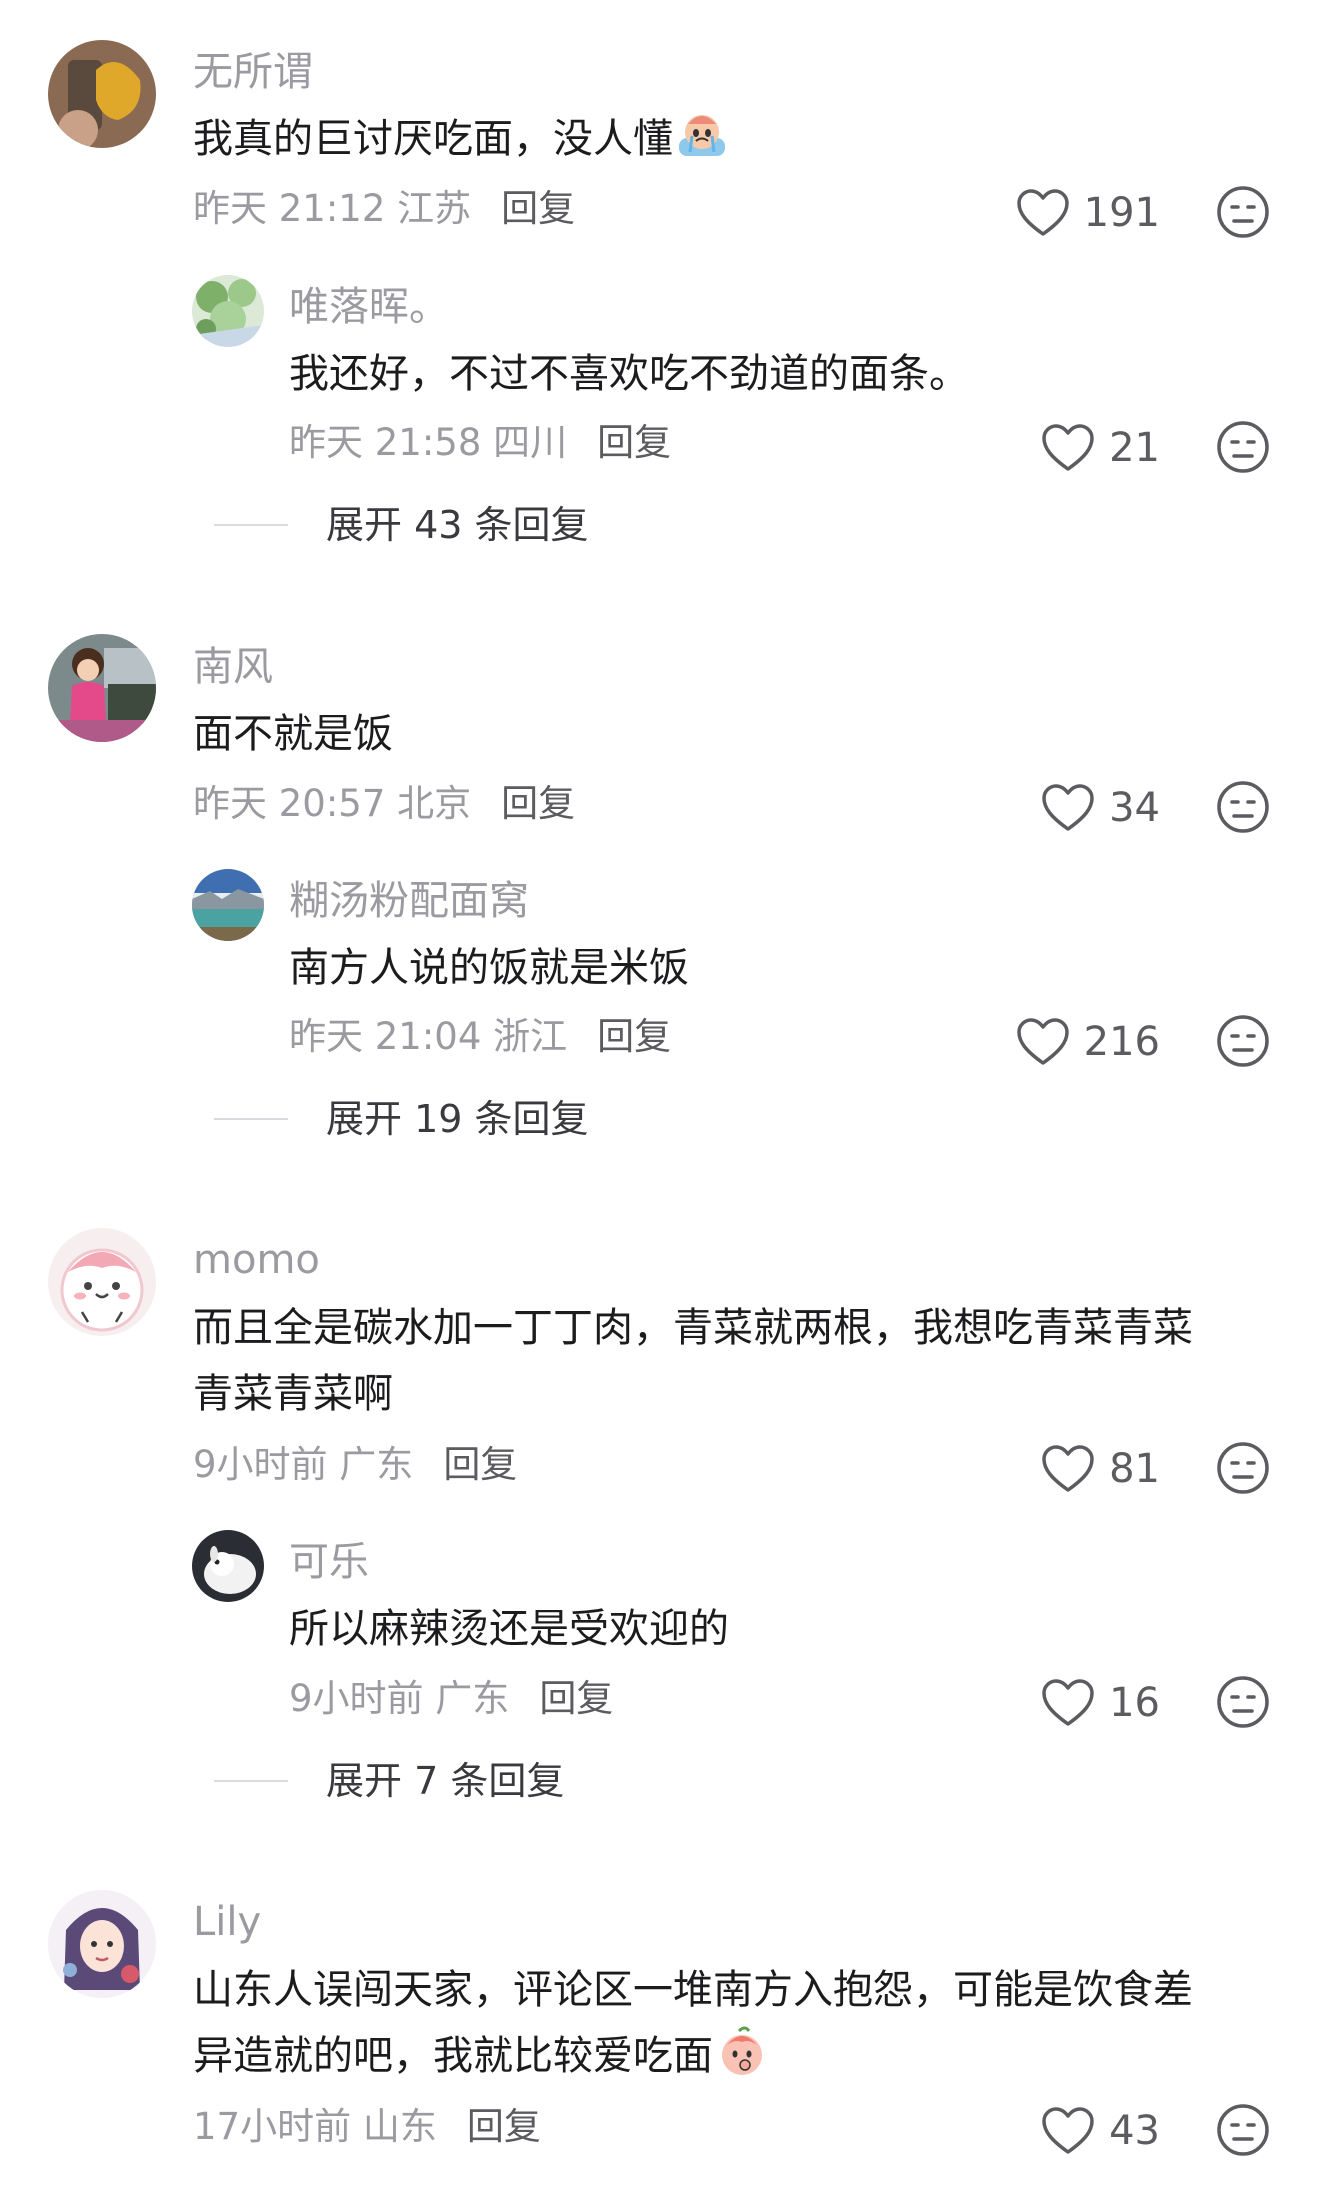  Describe the element at coordinates (1134, 1703) in the screenshot. I see `like-count: 16` at that location.